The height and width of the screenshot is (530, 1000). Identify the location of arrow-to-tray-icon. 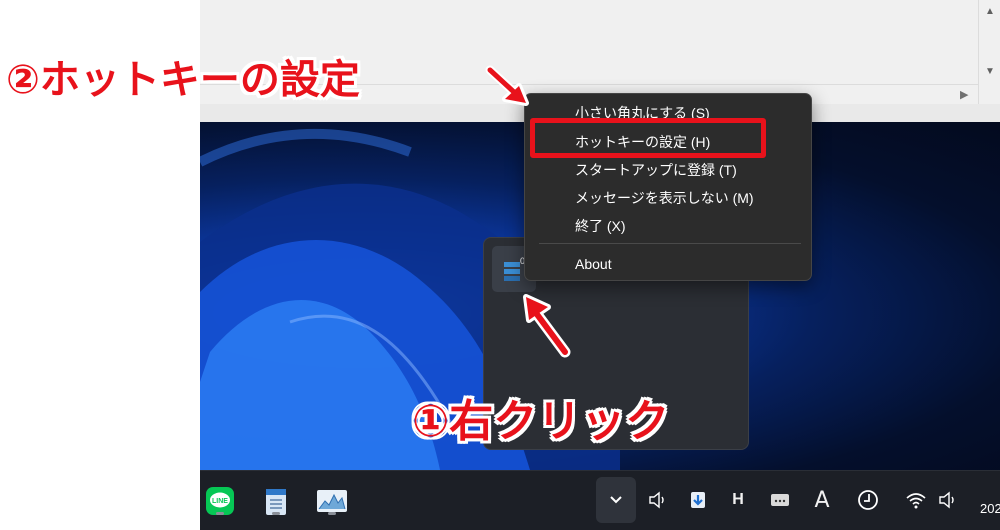
(547, 326).